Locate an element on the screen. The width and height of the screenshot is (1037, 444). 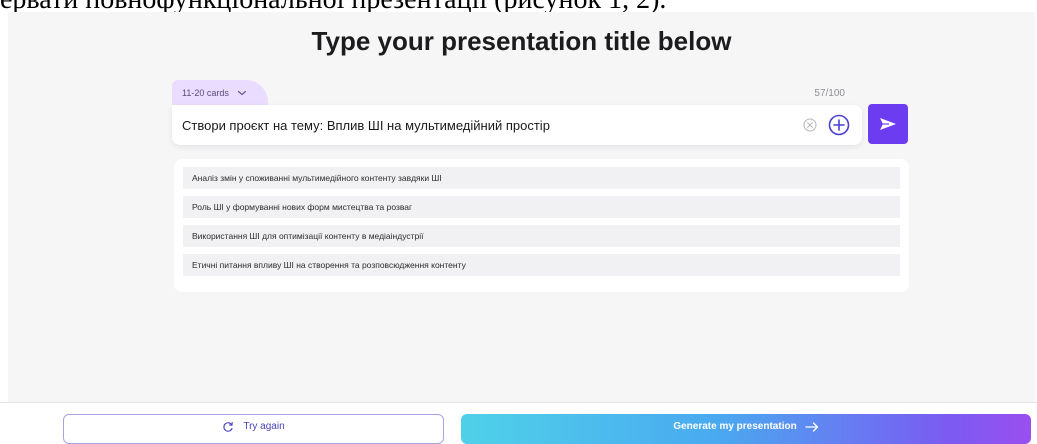
cards-count-dropdown: 11-20 cards is located at coordinates (220, 93).